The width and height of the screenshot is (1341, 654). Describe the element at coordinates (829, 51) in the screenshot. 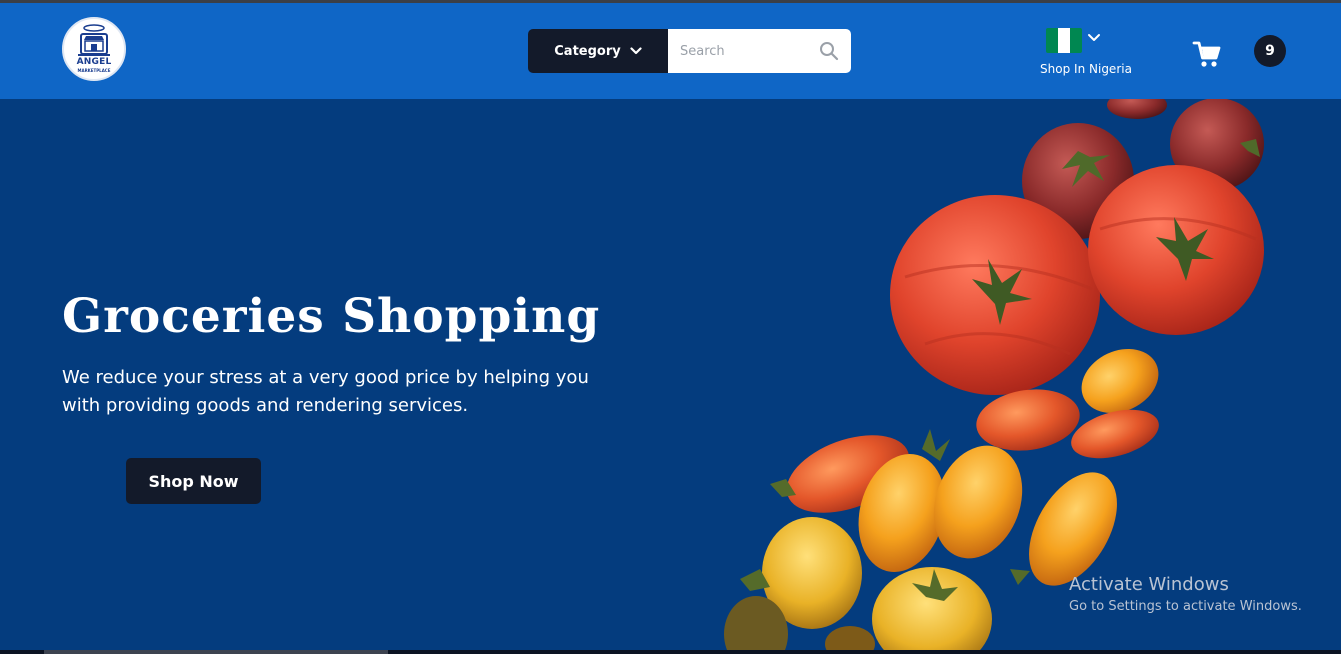

I see `search-icon` at that location.